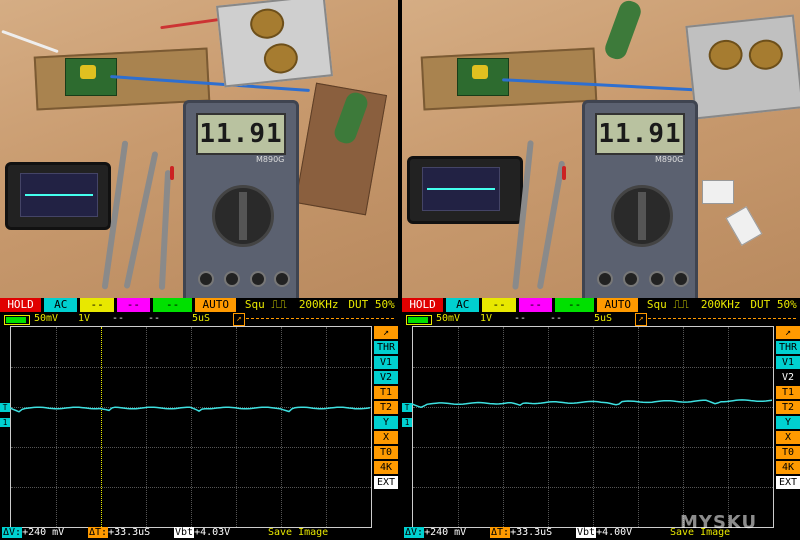  I want to click on side-menu: ↗ THR V1 V2 T1 T2 Y X T0 4K EXT, so click(788, 408).